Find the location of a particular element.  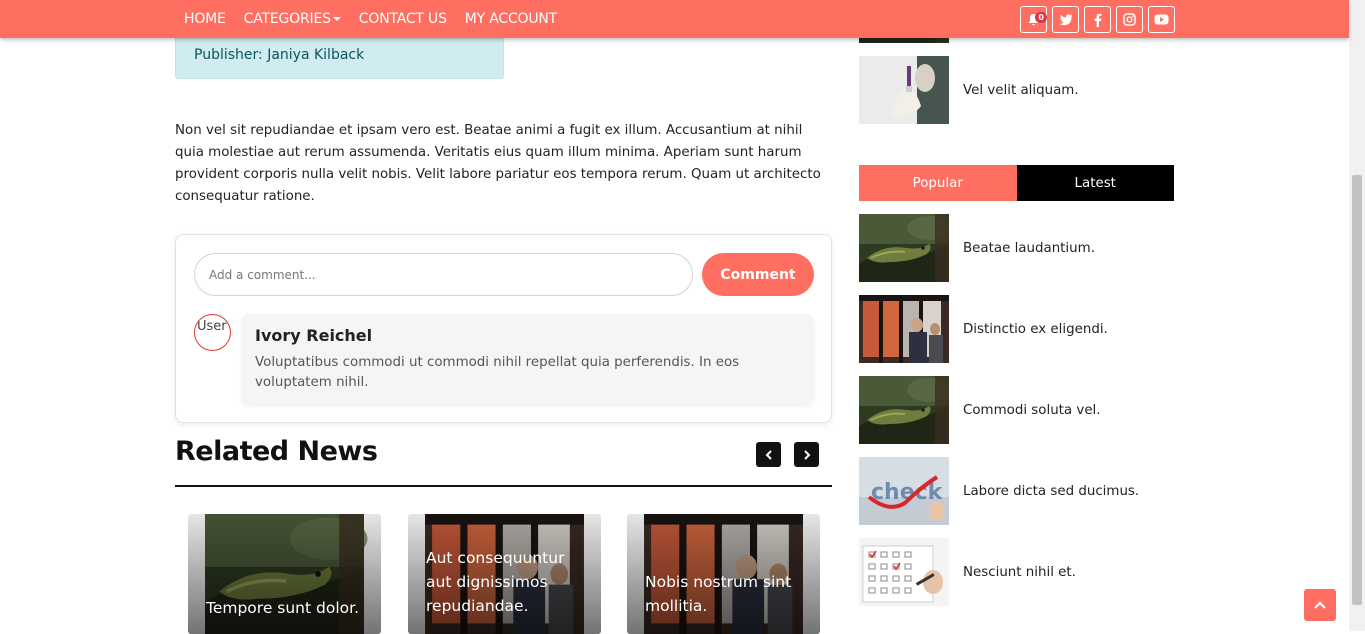

comment-input is located at coordinates (443, 274).